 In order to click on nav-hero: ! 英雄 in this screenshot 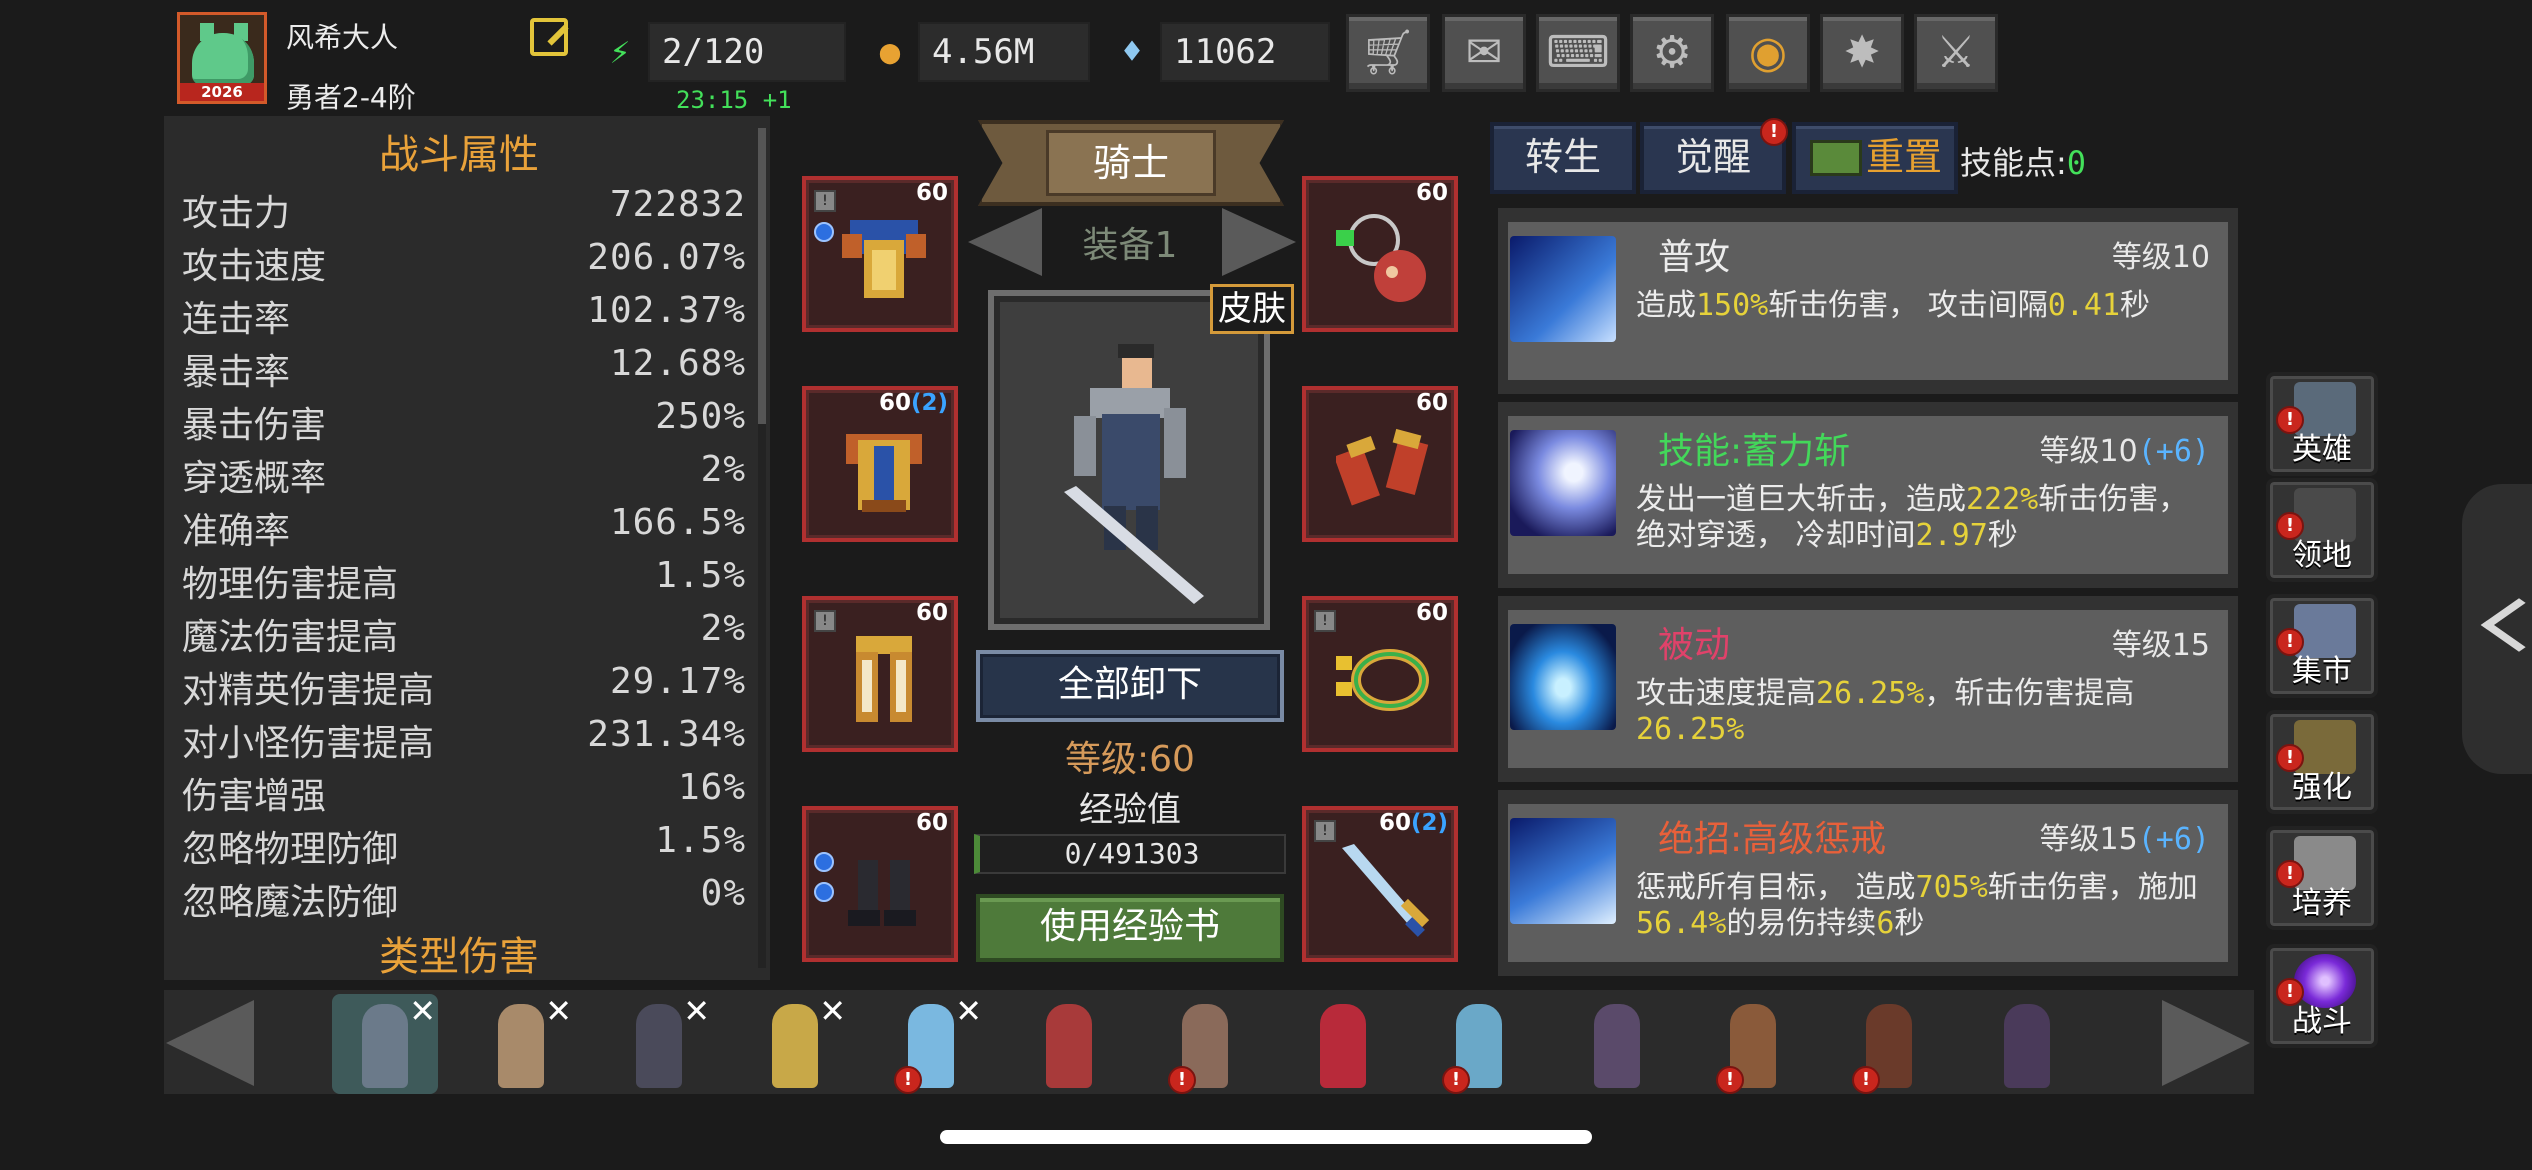, I will do `click(2322, 424)`.